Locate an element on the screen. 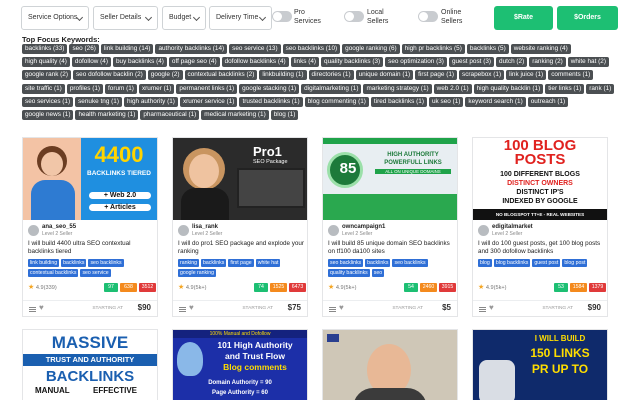  keyword-tag: medical marketing (1) is located at coordinates (235, 114).